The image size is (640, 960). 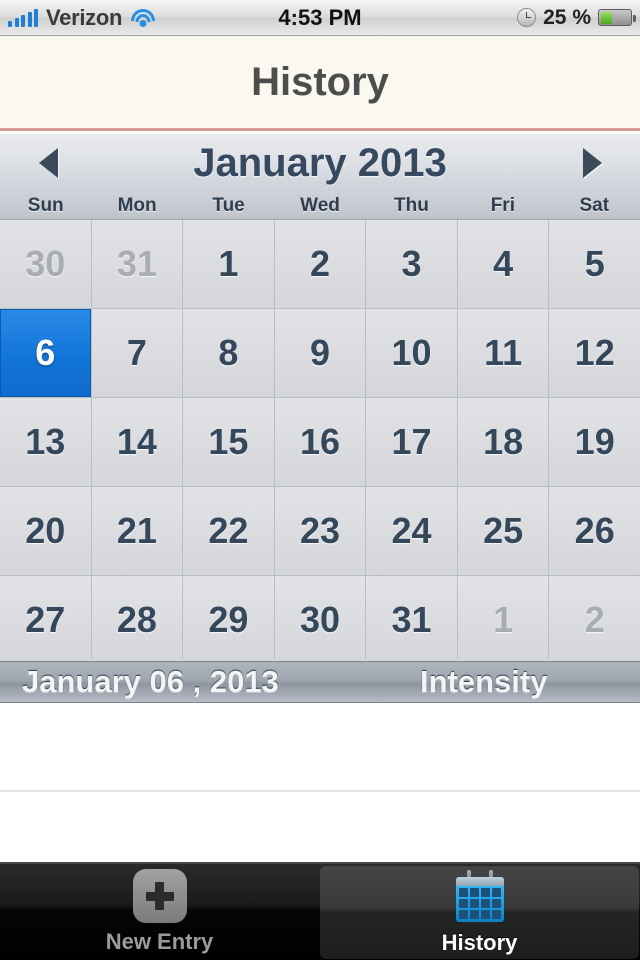 I want to click on calendar-day-cell: 22, so click(x=228, y=531).